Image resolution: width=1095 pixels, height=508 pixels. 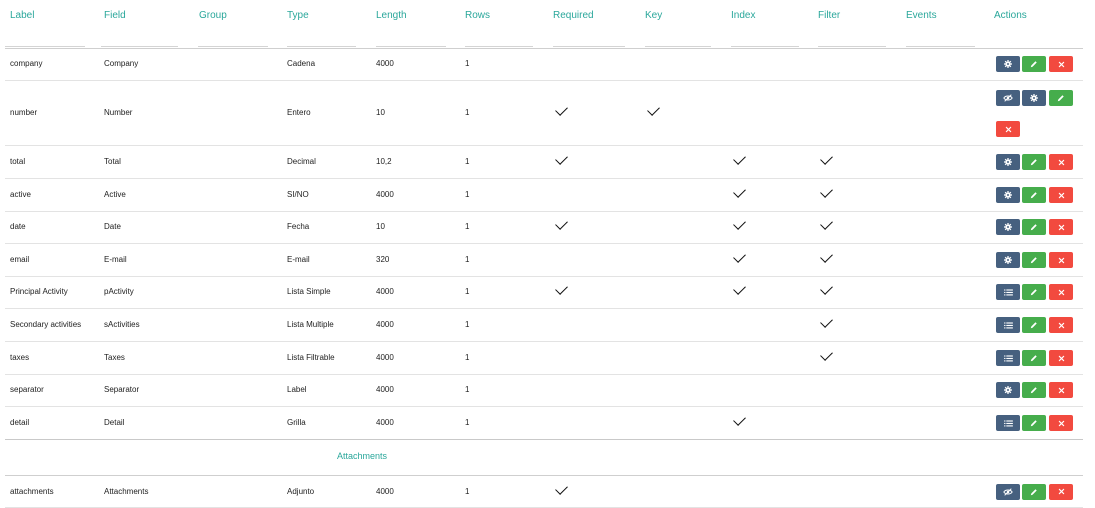 I want to click on cell-label: total, so click(x=18, y=161).